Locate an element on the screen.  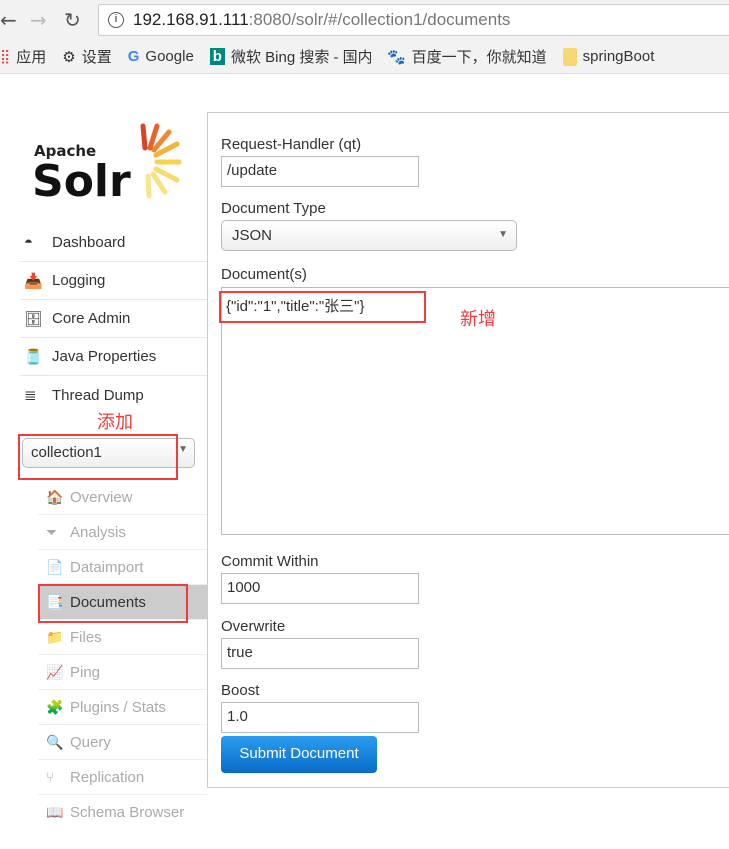
sidebar-item-label: Logging is located at coordinates (79, 280).